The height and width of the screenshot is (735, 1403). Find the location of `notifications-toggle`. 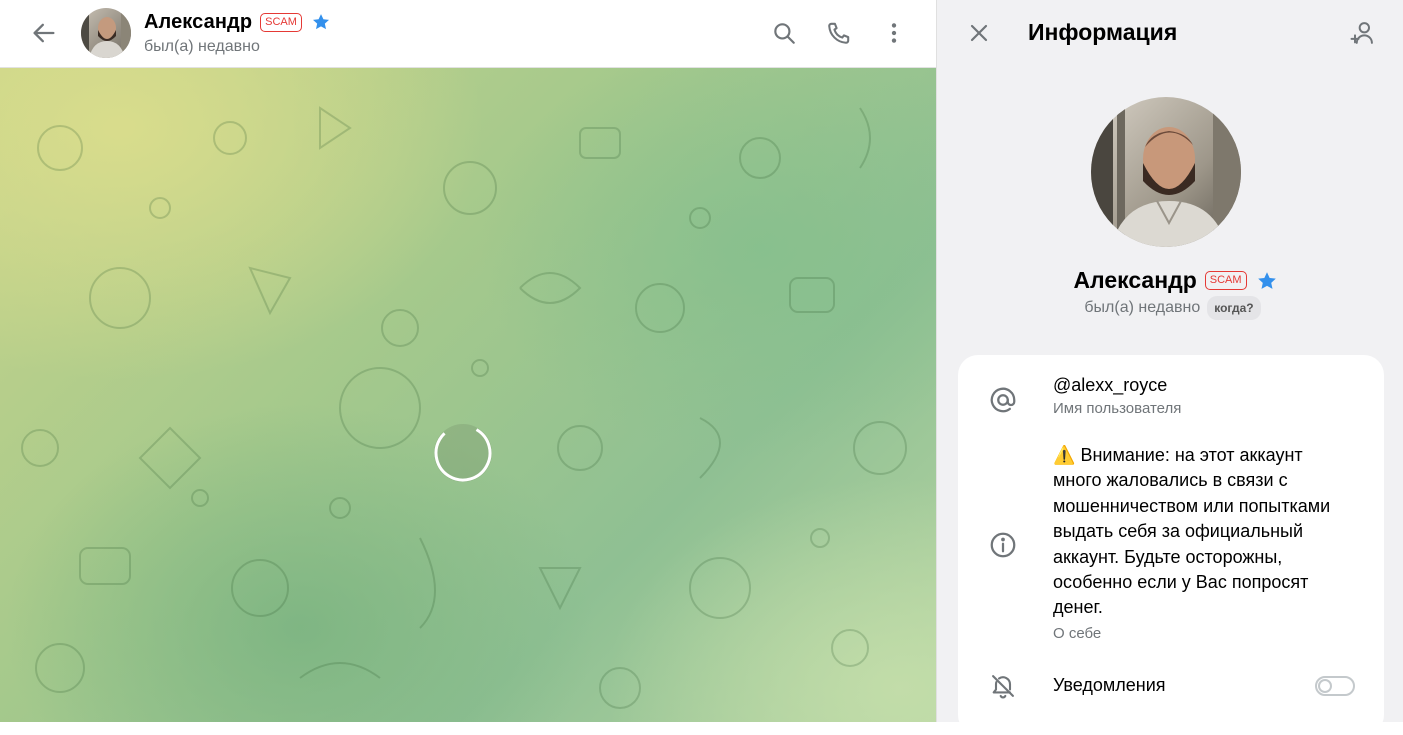

notifications-toggle is located at coordinates (1335, 686).